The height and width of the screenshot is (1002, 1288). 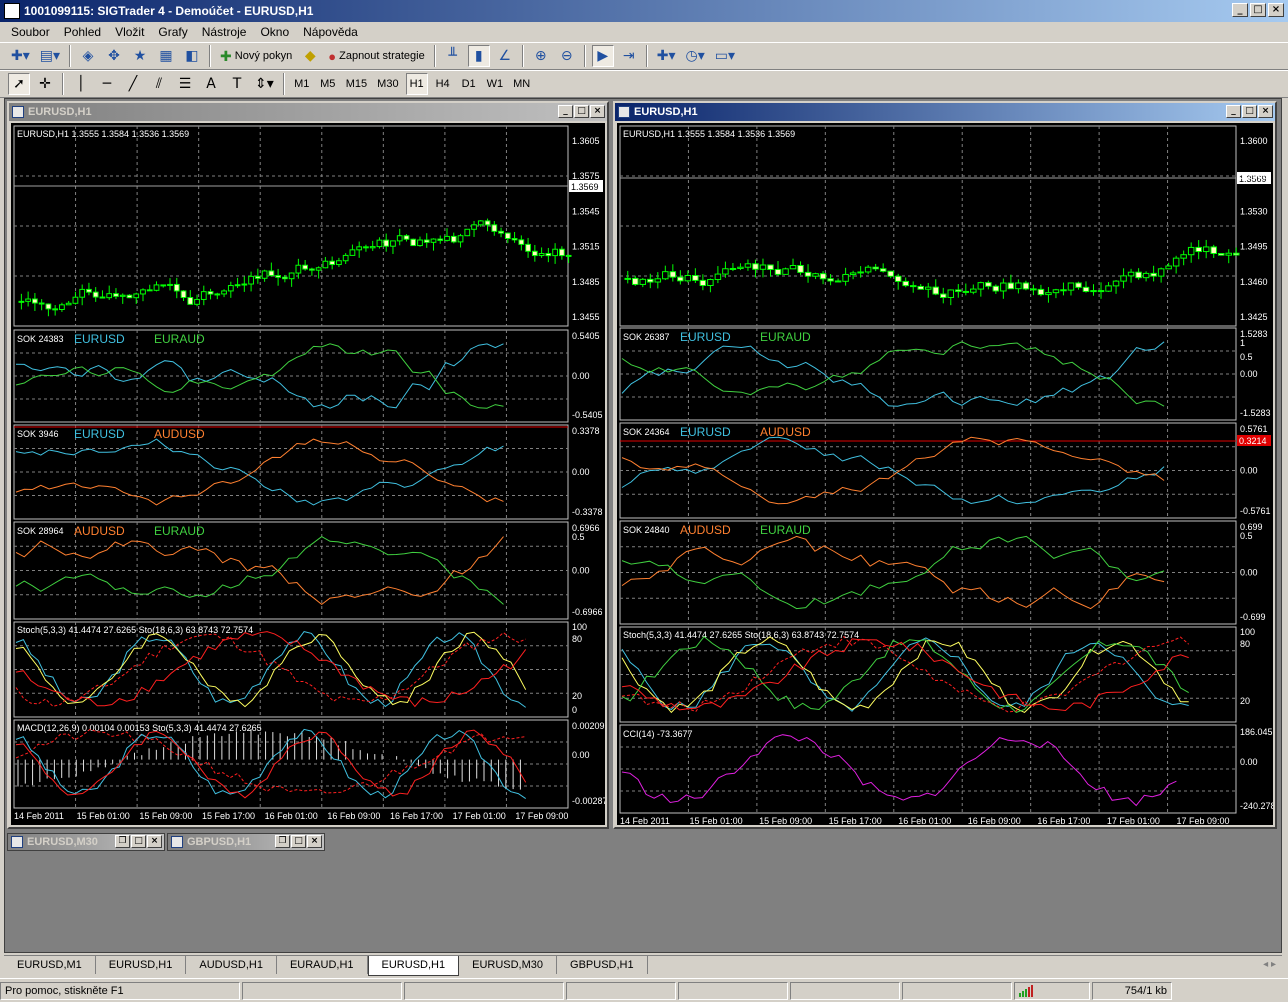 What do you see at coordinates (107, 84) in the screenshot?
I see `horizontal-line-icon: ─` at bounding box center [107, 84].